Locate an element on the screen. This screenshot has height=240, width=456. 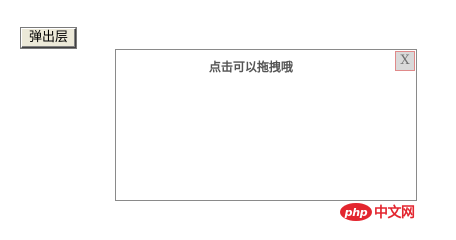
watermark-logo: php 中文网 is located at coordinates (385, 212).